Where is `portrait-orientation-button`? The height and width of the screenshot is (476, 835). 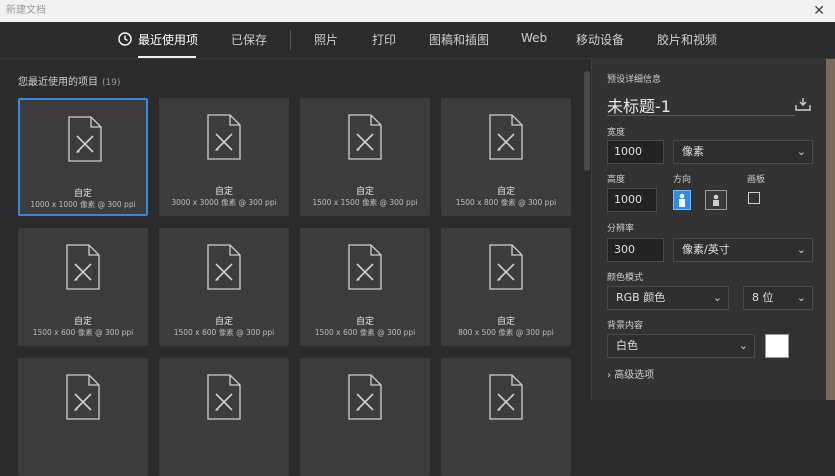 portrait-orientation-button is located at coordinates (682, 200).